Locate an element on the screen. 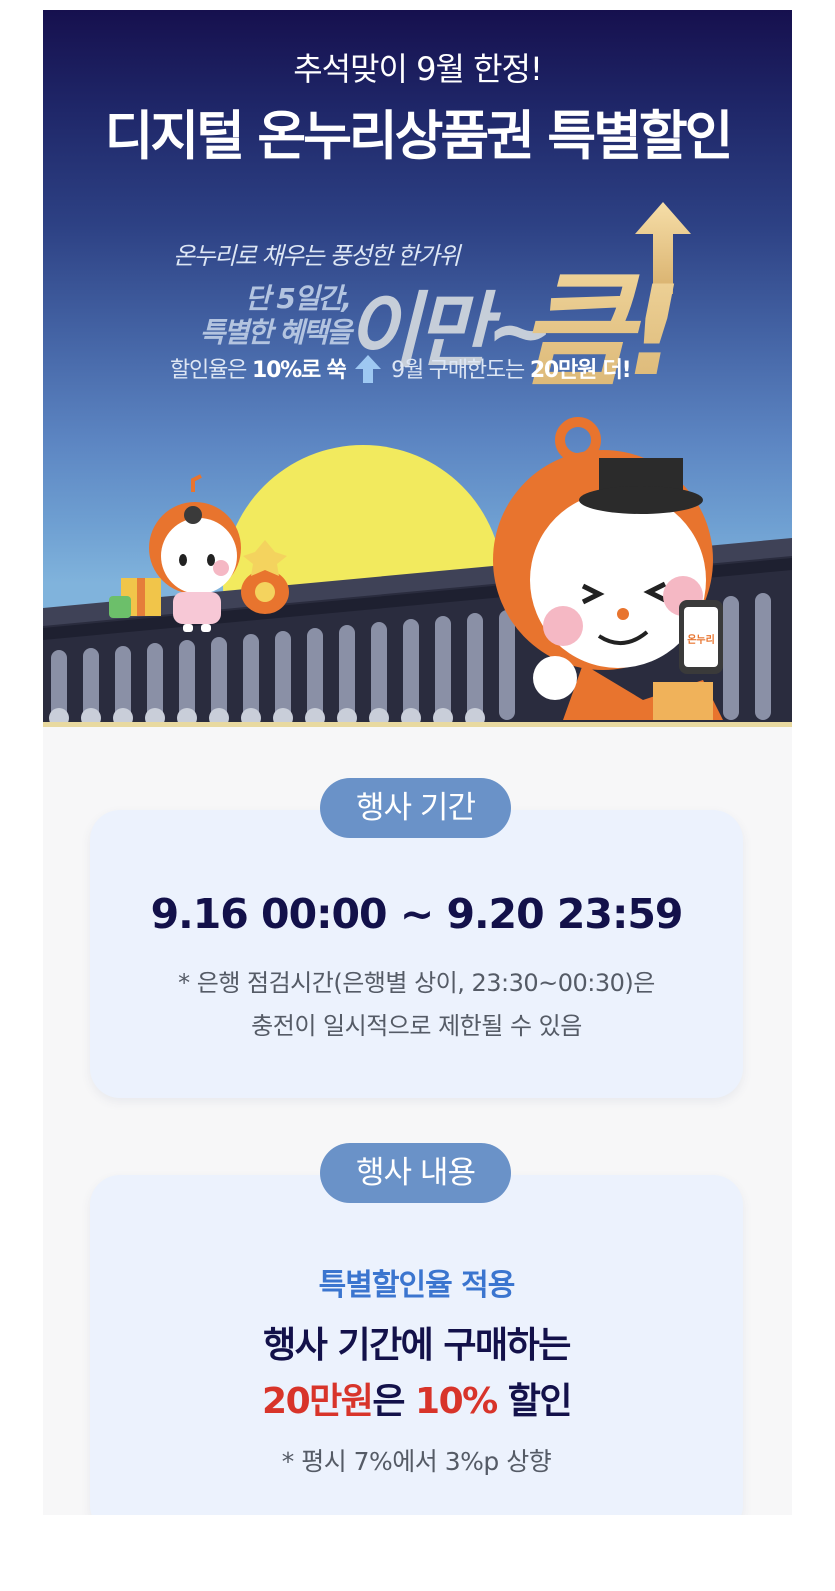  arrow-up-icon is located at coordinates (368, 369).